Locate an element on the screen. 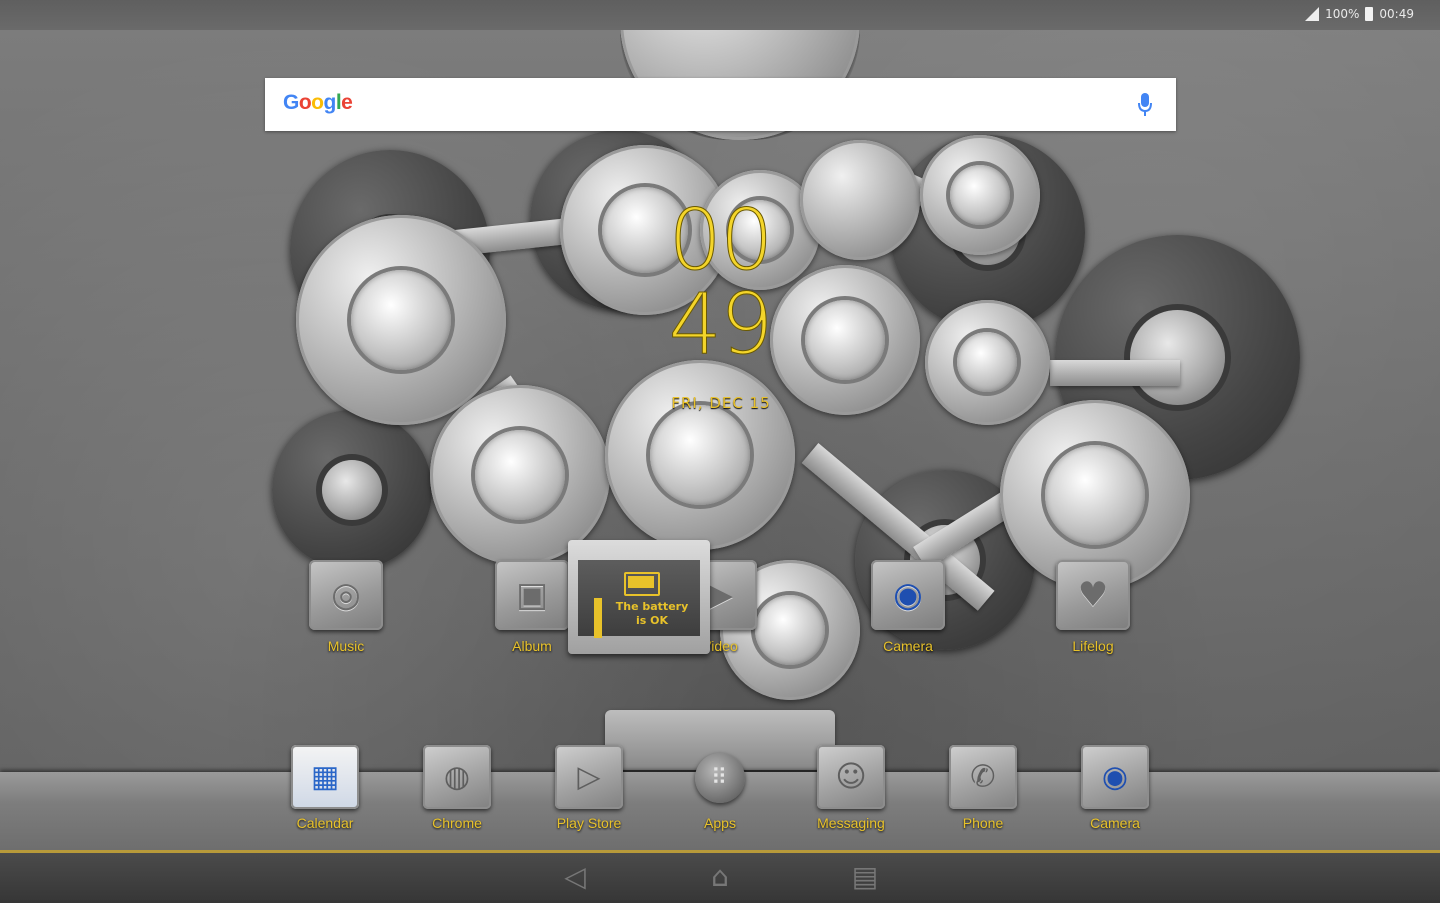 The image size is (1440, 903). dock-app-apps: ⠿ Apps is located at coordinates (720, 788).